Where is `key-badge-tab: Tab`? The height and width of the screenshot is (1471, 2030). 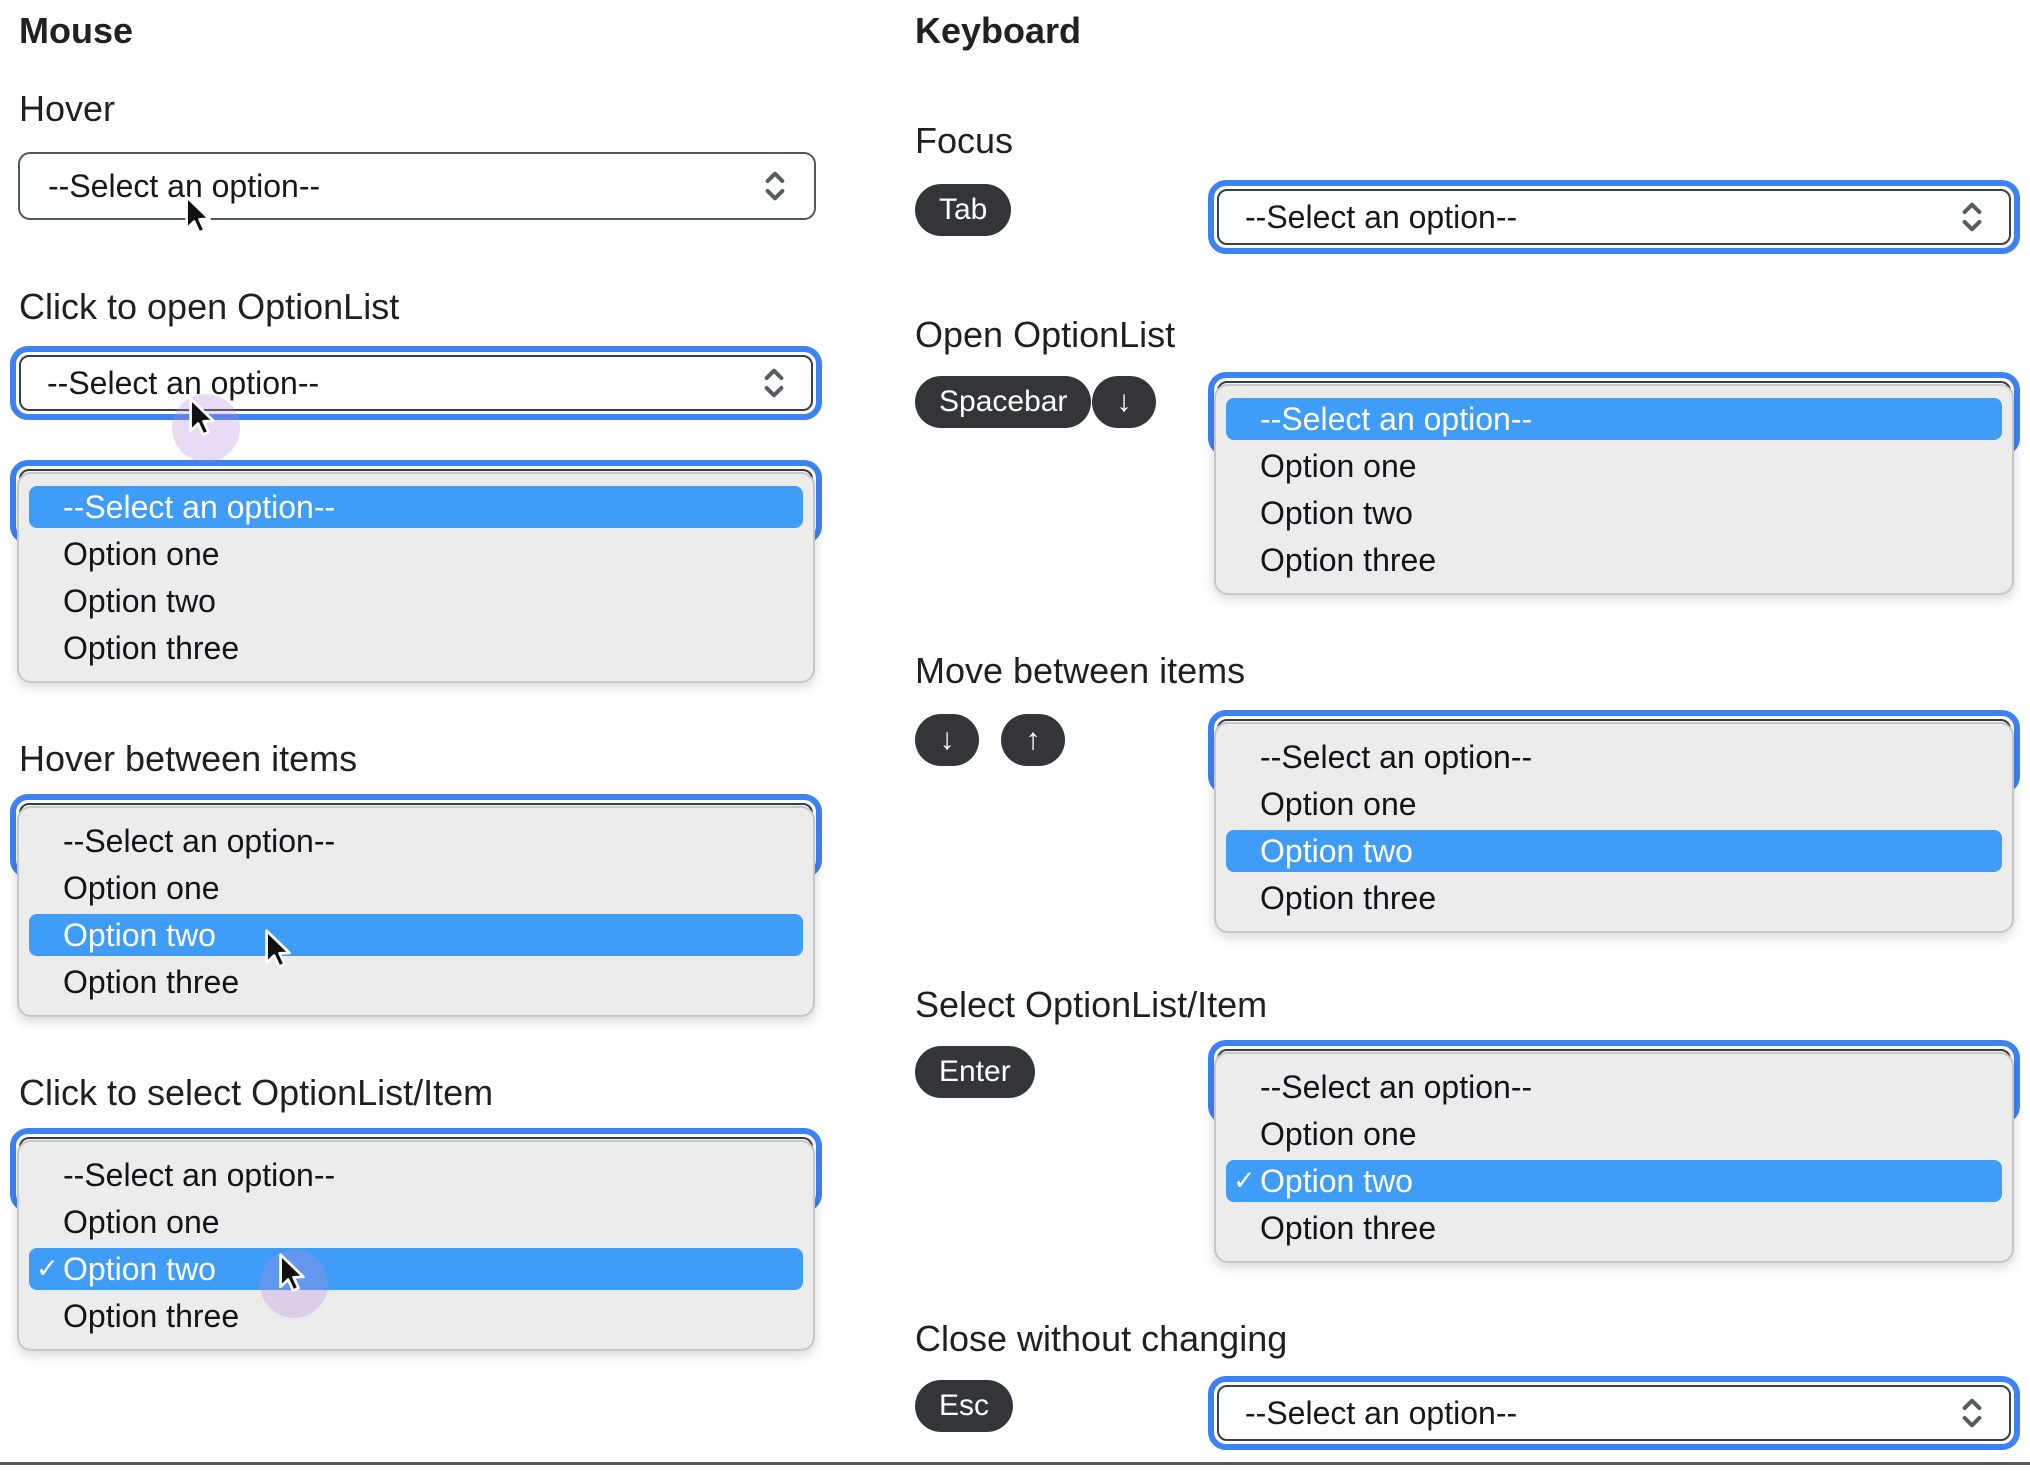
key-badge-tab: Tab is located at coordinates (963, 210).